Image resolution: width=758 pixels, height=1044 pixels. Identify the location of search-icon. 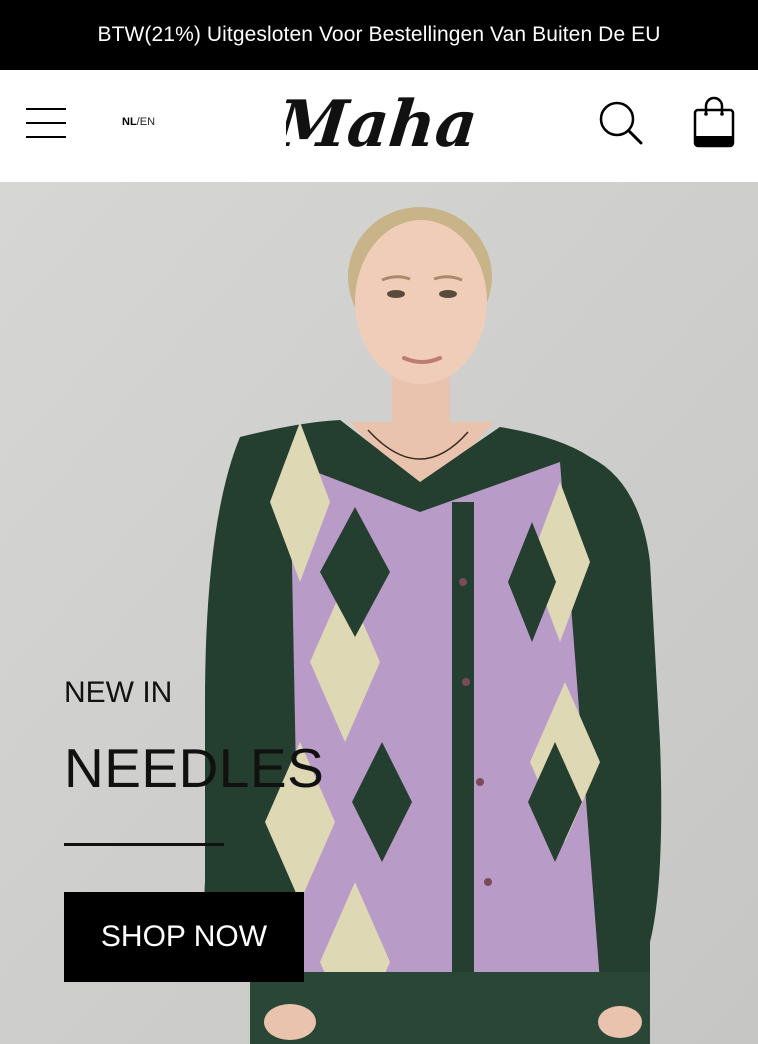
(621, 123).